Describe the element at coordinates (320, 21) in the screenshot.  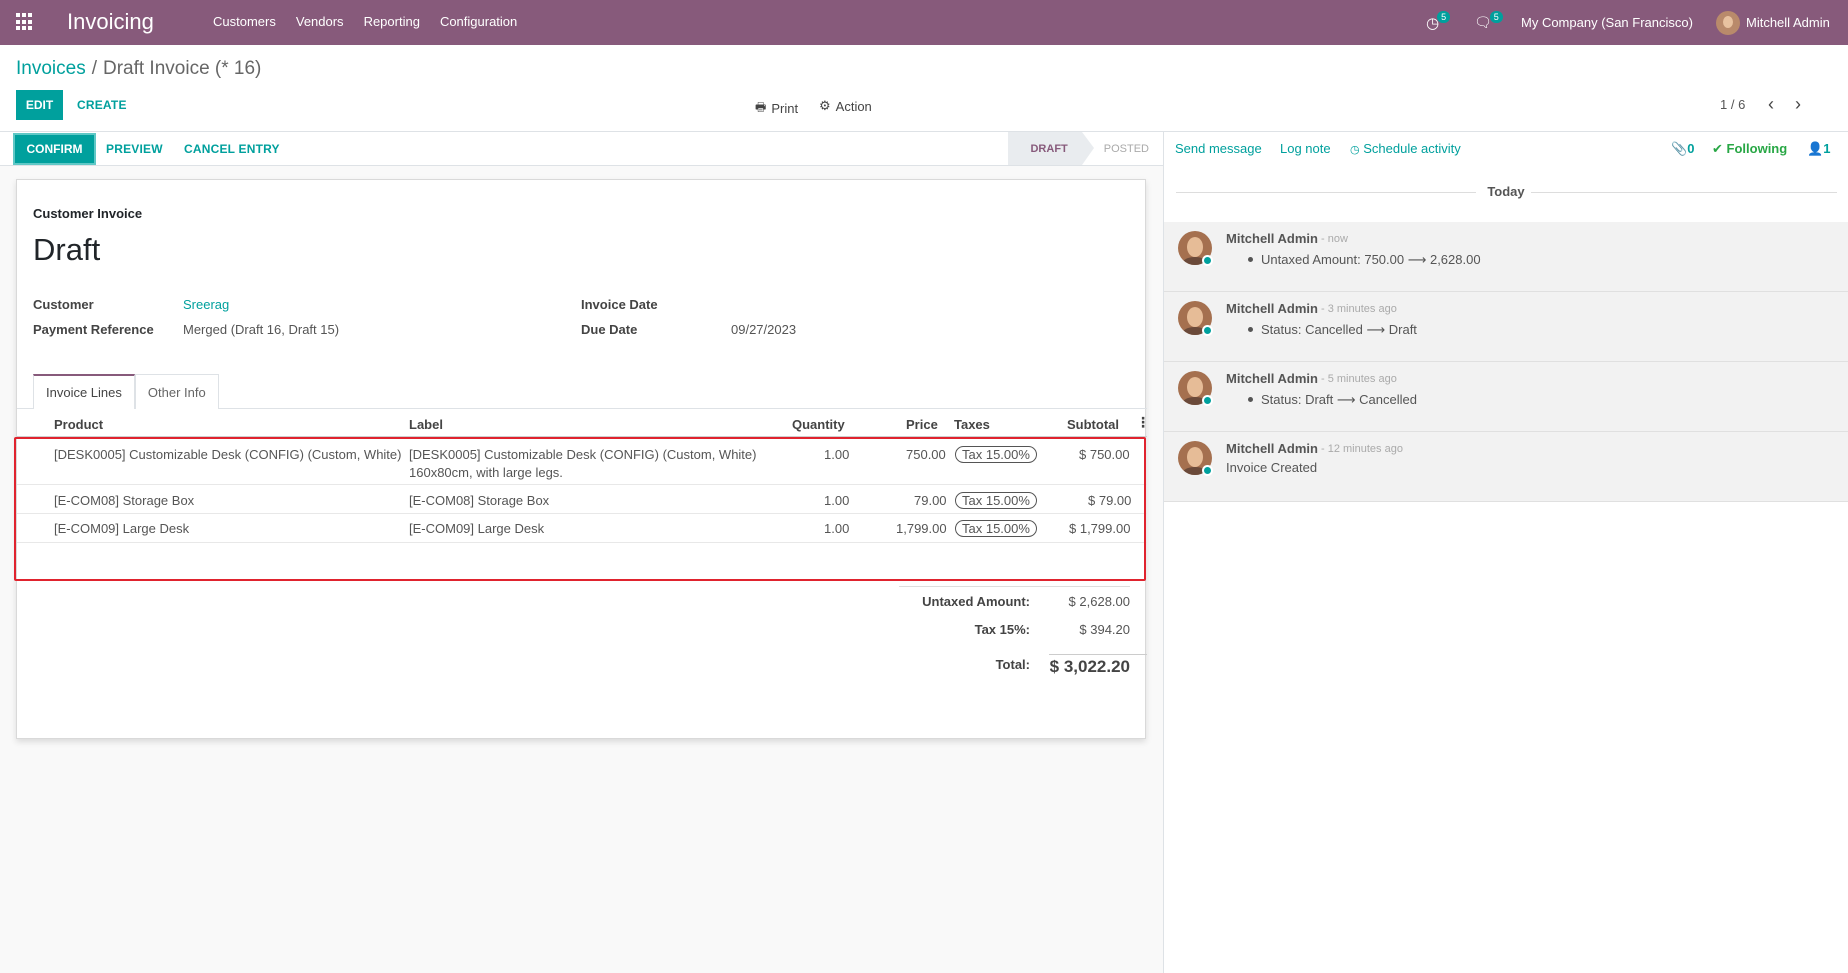
I see `menu-item-vendors: Vendors` at that location.